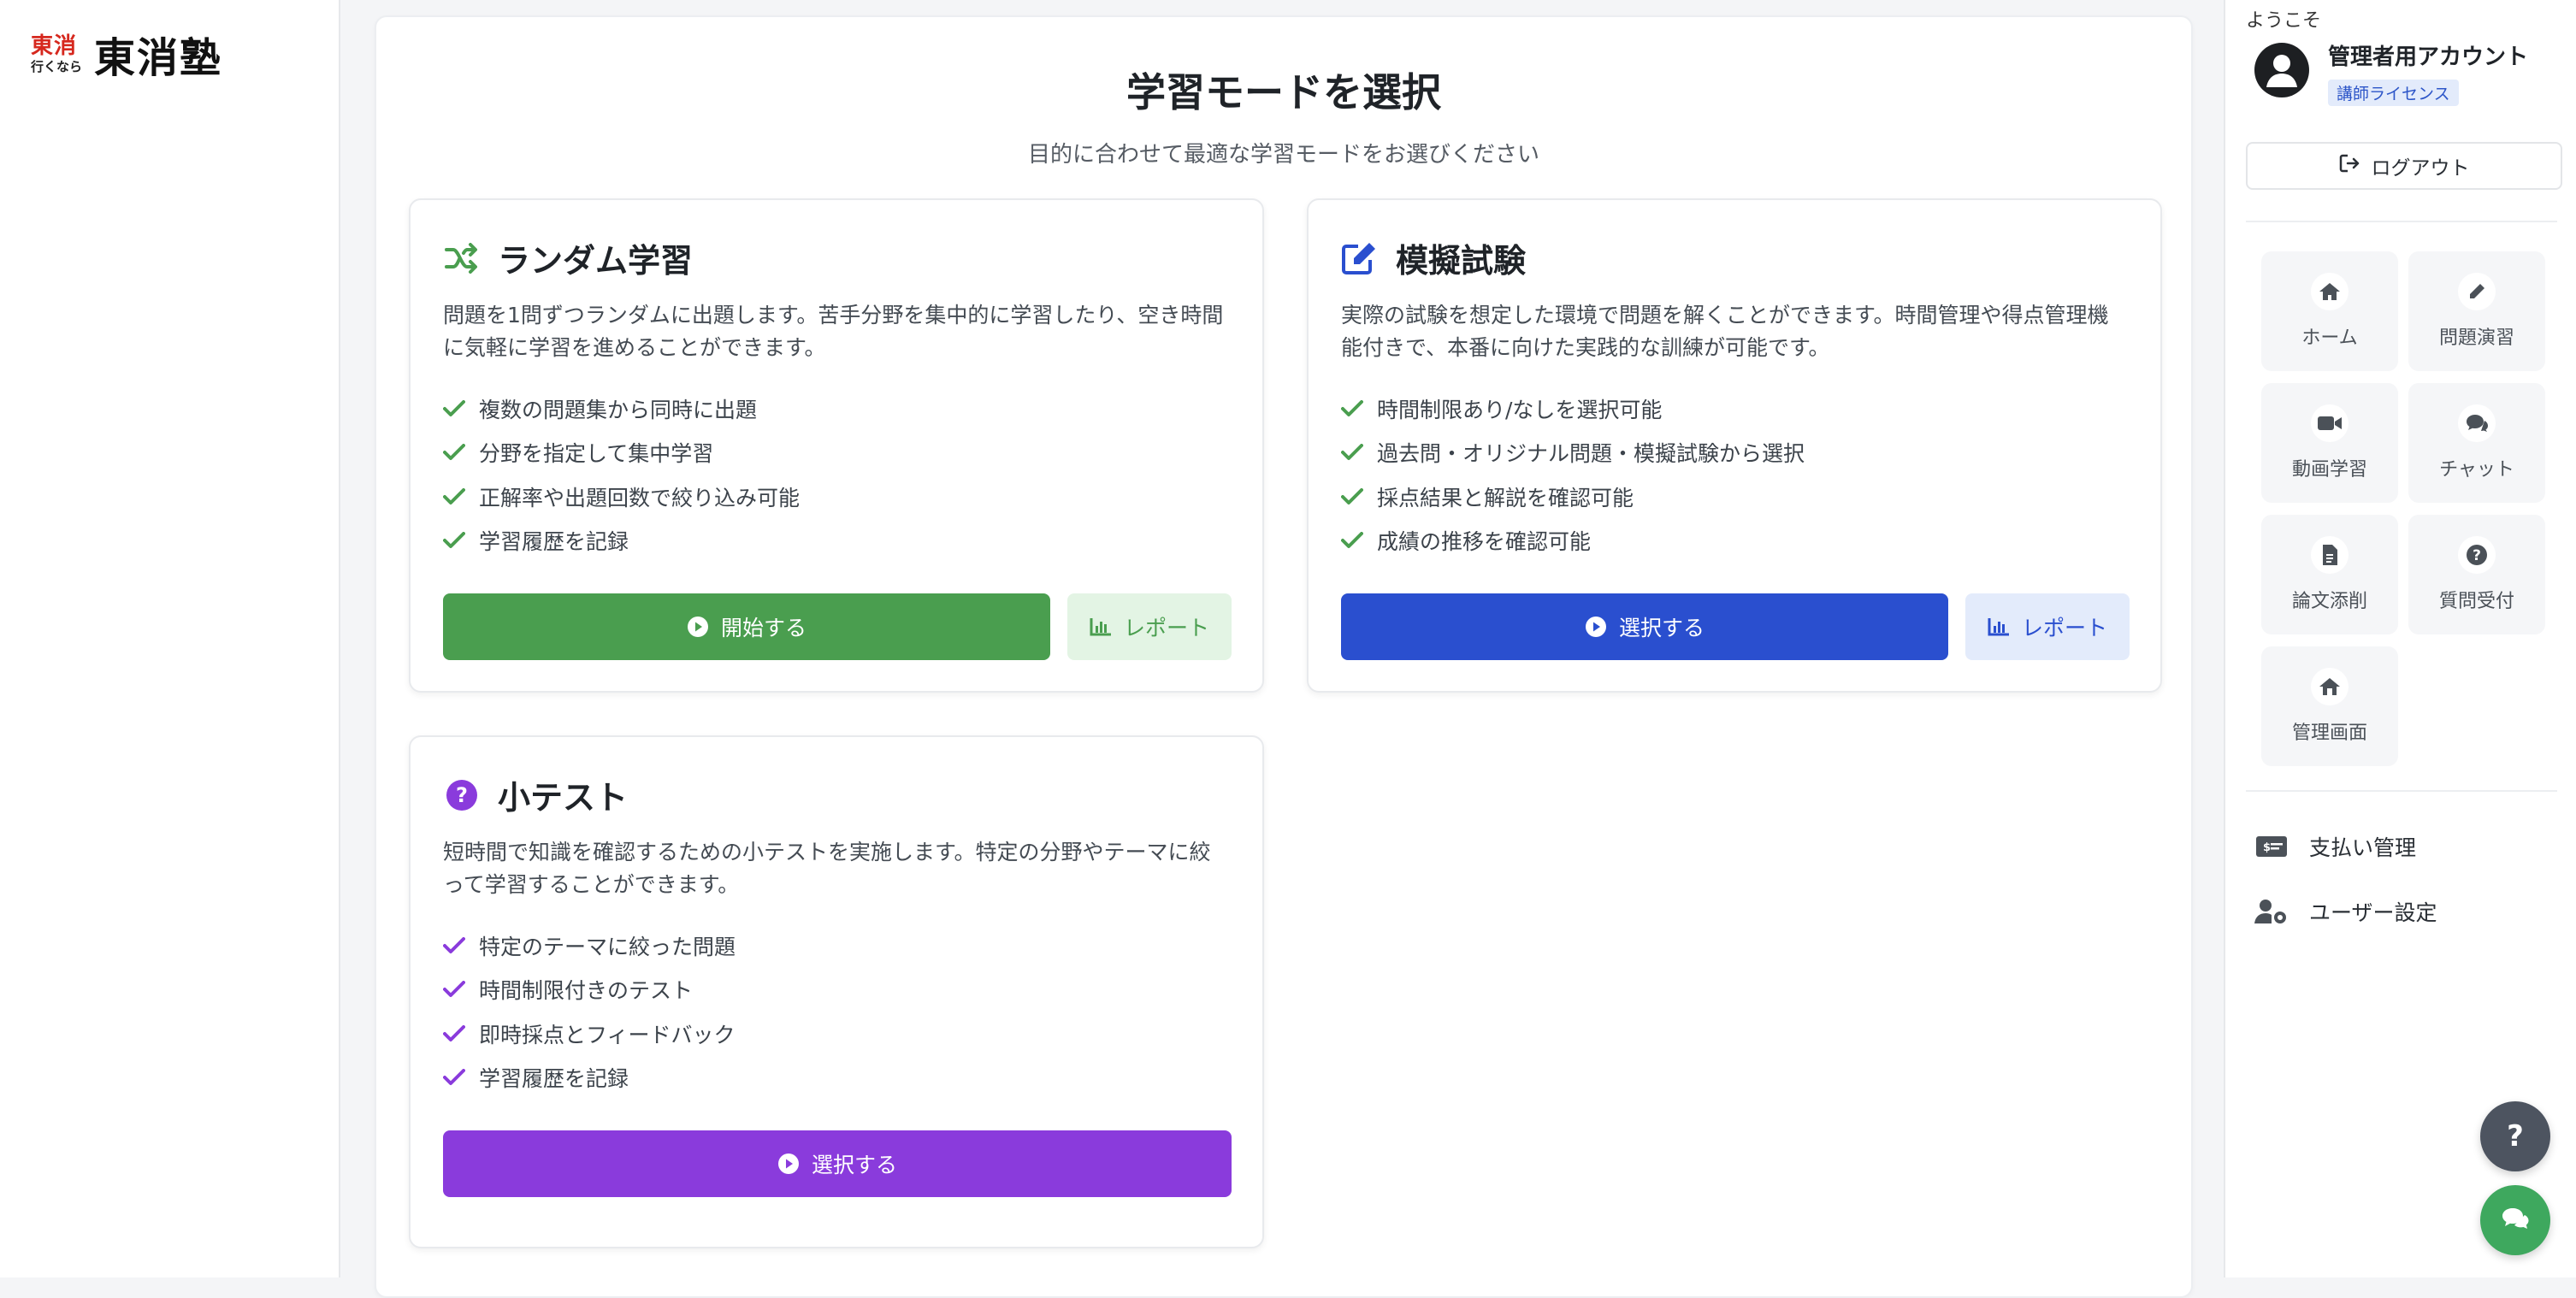 Image resolution: width=2576 pixels, height=1298 pixels. Describe the element at coordinates (1573, 541) in the screenshot. I see `feature-item: 成績の推移を確認可能` at that location.